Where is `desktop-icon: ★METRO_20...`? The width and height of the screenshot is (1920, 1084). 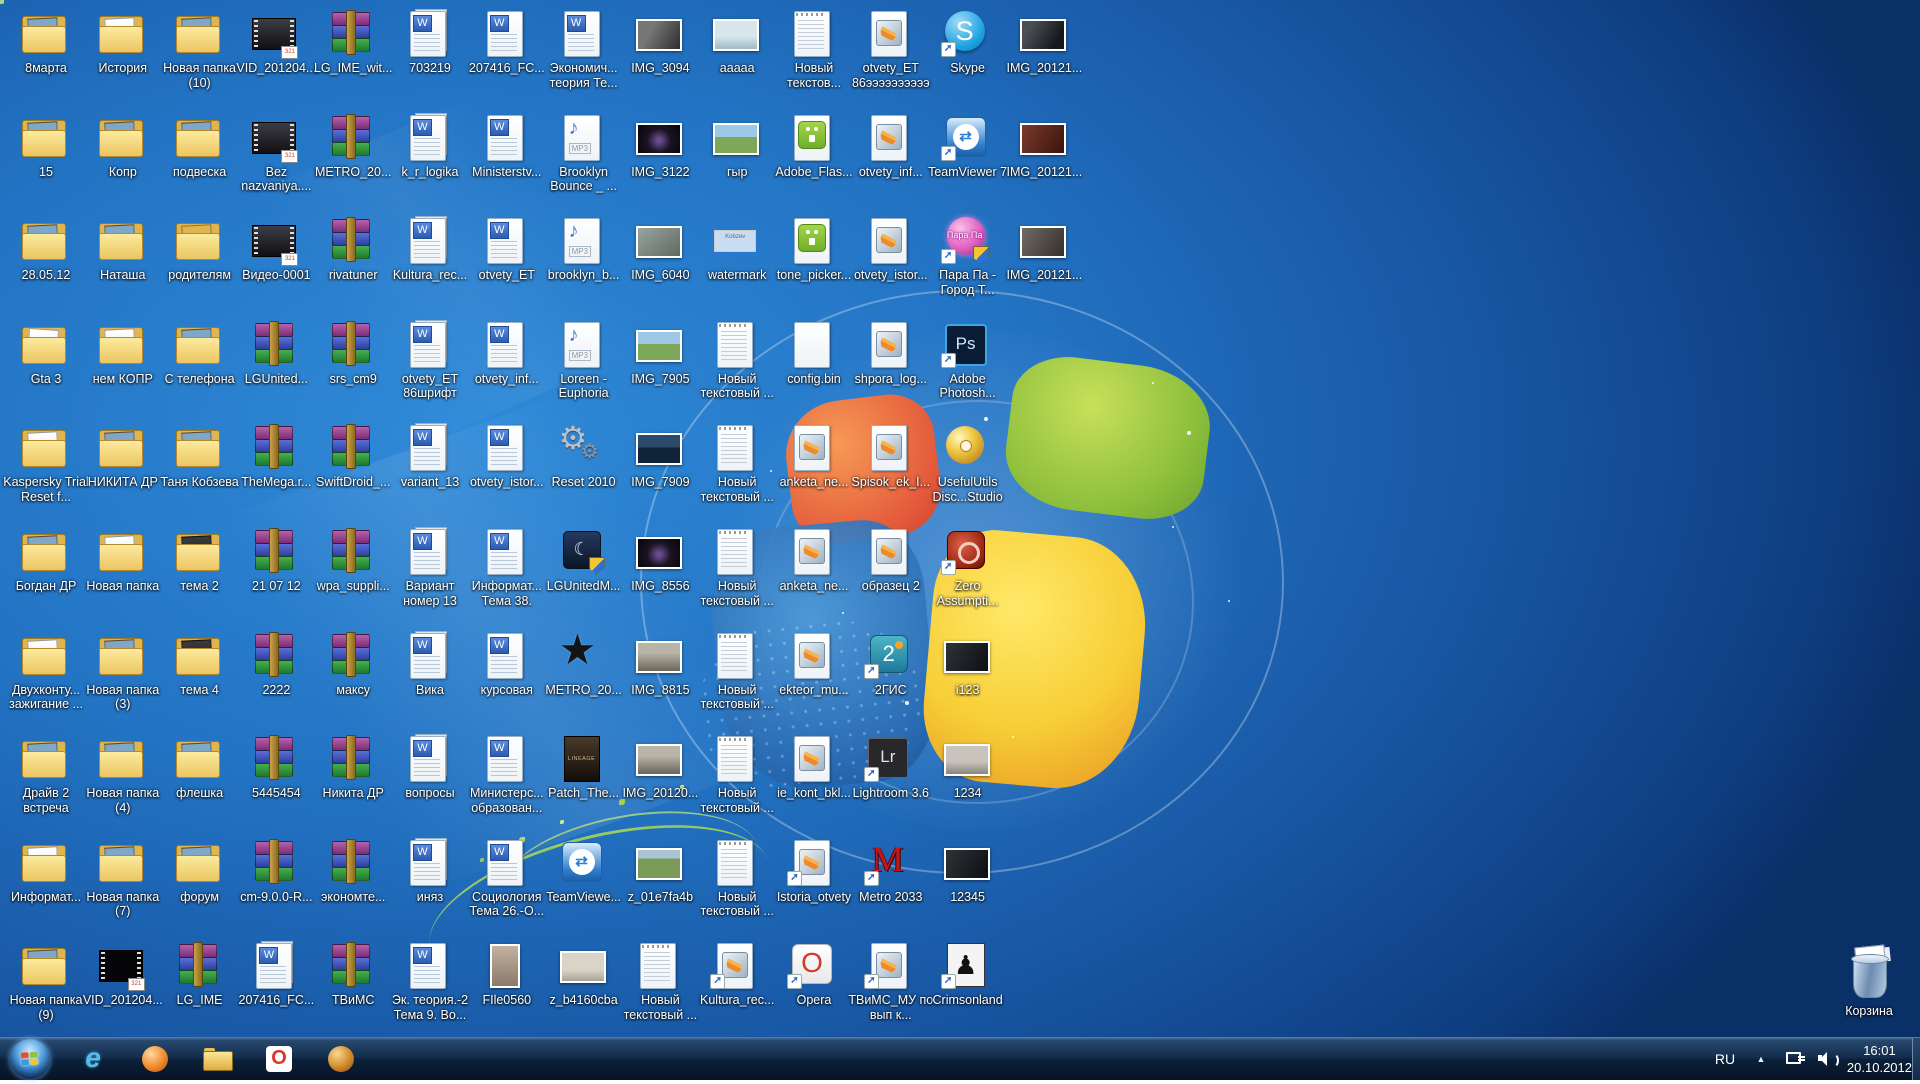
desktop-icon: ★METRO_20... is located at coordinates (581, 663).